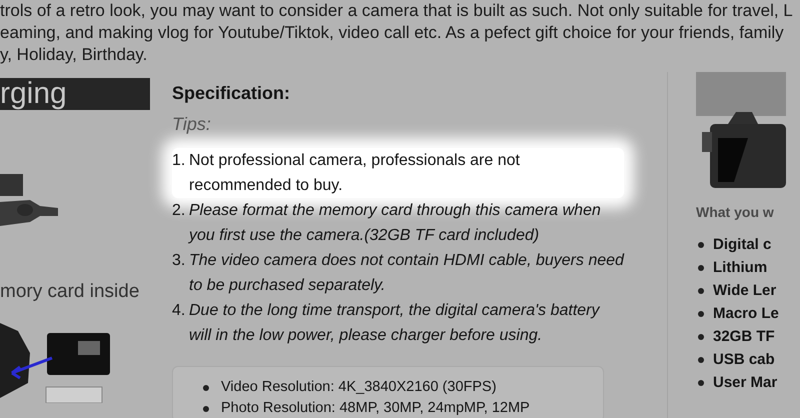  I want to click on description-line: y, Holiday, Birthday., so click(74, 55).